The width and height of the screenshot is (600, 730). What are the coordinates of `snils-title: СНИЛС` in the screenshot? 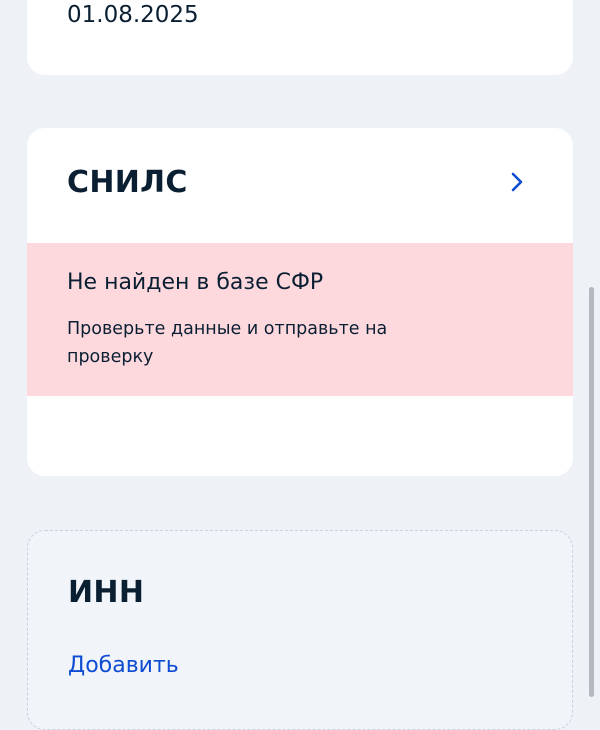 It's located at (127, 182).